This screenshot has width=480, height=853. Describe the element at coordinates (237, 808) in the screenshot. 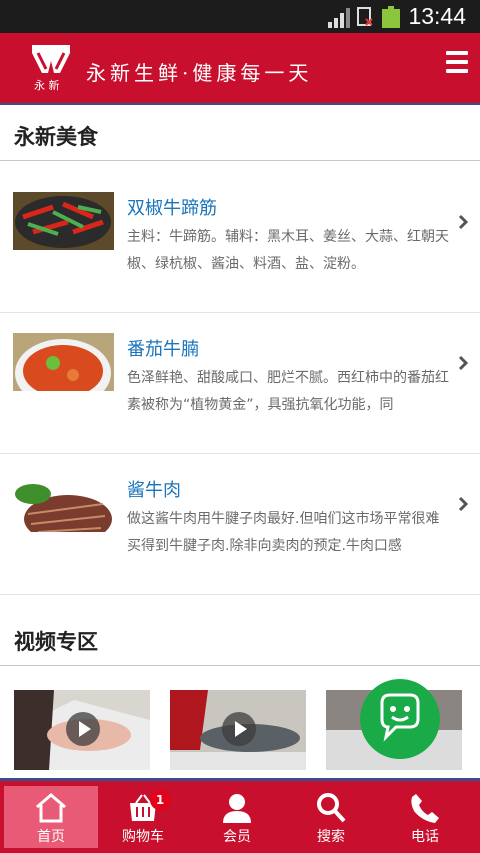

I see `user-icon` at that location.